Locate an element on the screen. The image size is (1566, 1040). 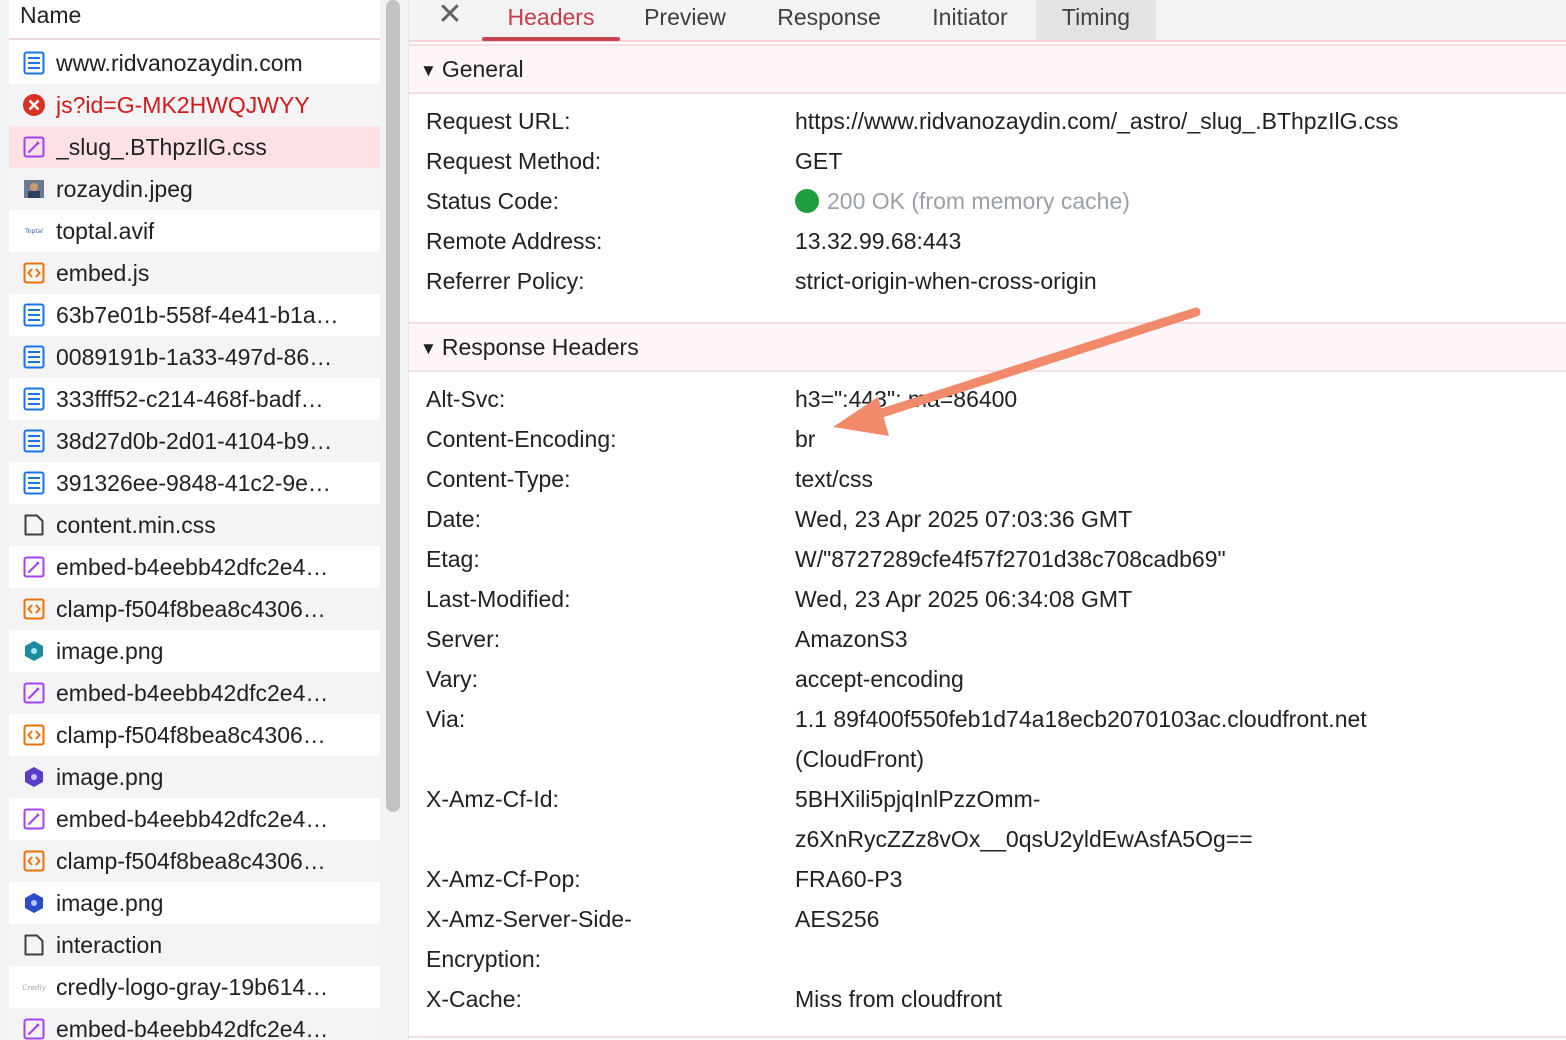
header-value-text: h3=":443"; ma=86400 is located at coordinates (906, 399).